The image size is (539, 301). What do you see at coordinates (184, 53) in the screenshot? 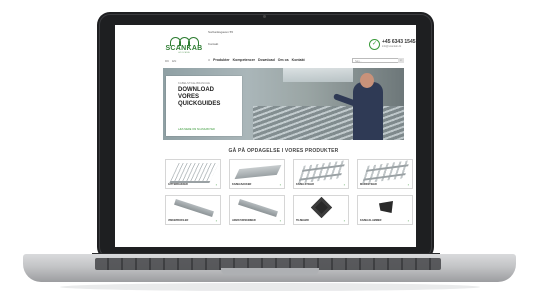
I see `logo-tagline: A/S SCANIA` at bounding box center [184, 53].